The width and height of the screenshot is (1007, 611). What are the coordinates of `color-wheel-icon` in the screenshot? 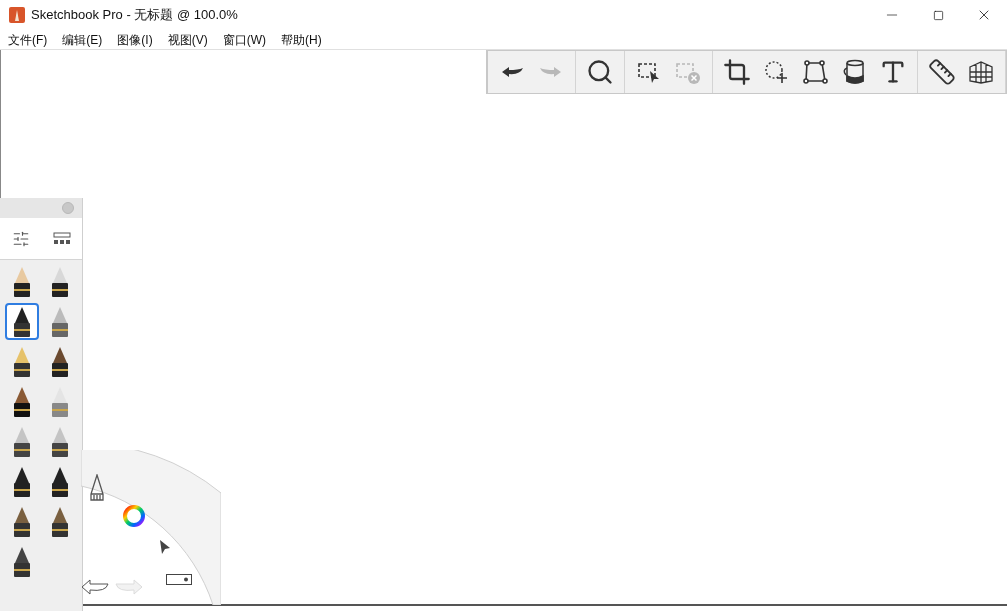 It's located at (134, 516).